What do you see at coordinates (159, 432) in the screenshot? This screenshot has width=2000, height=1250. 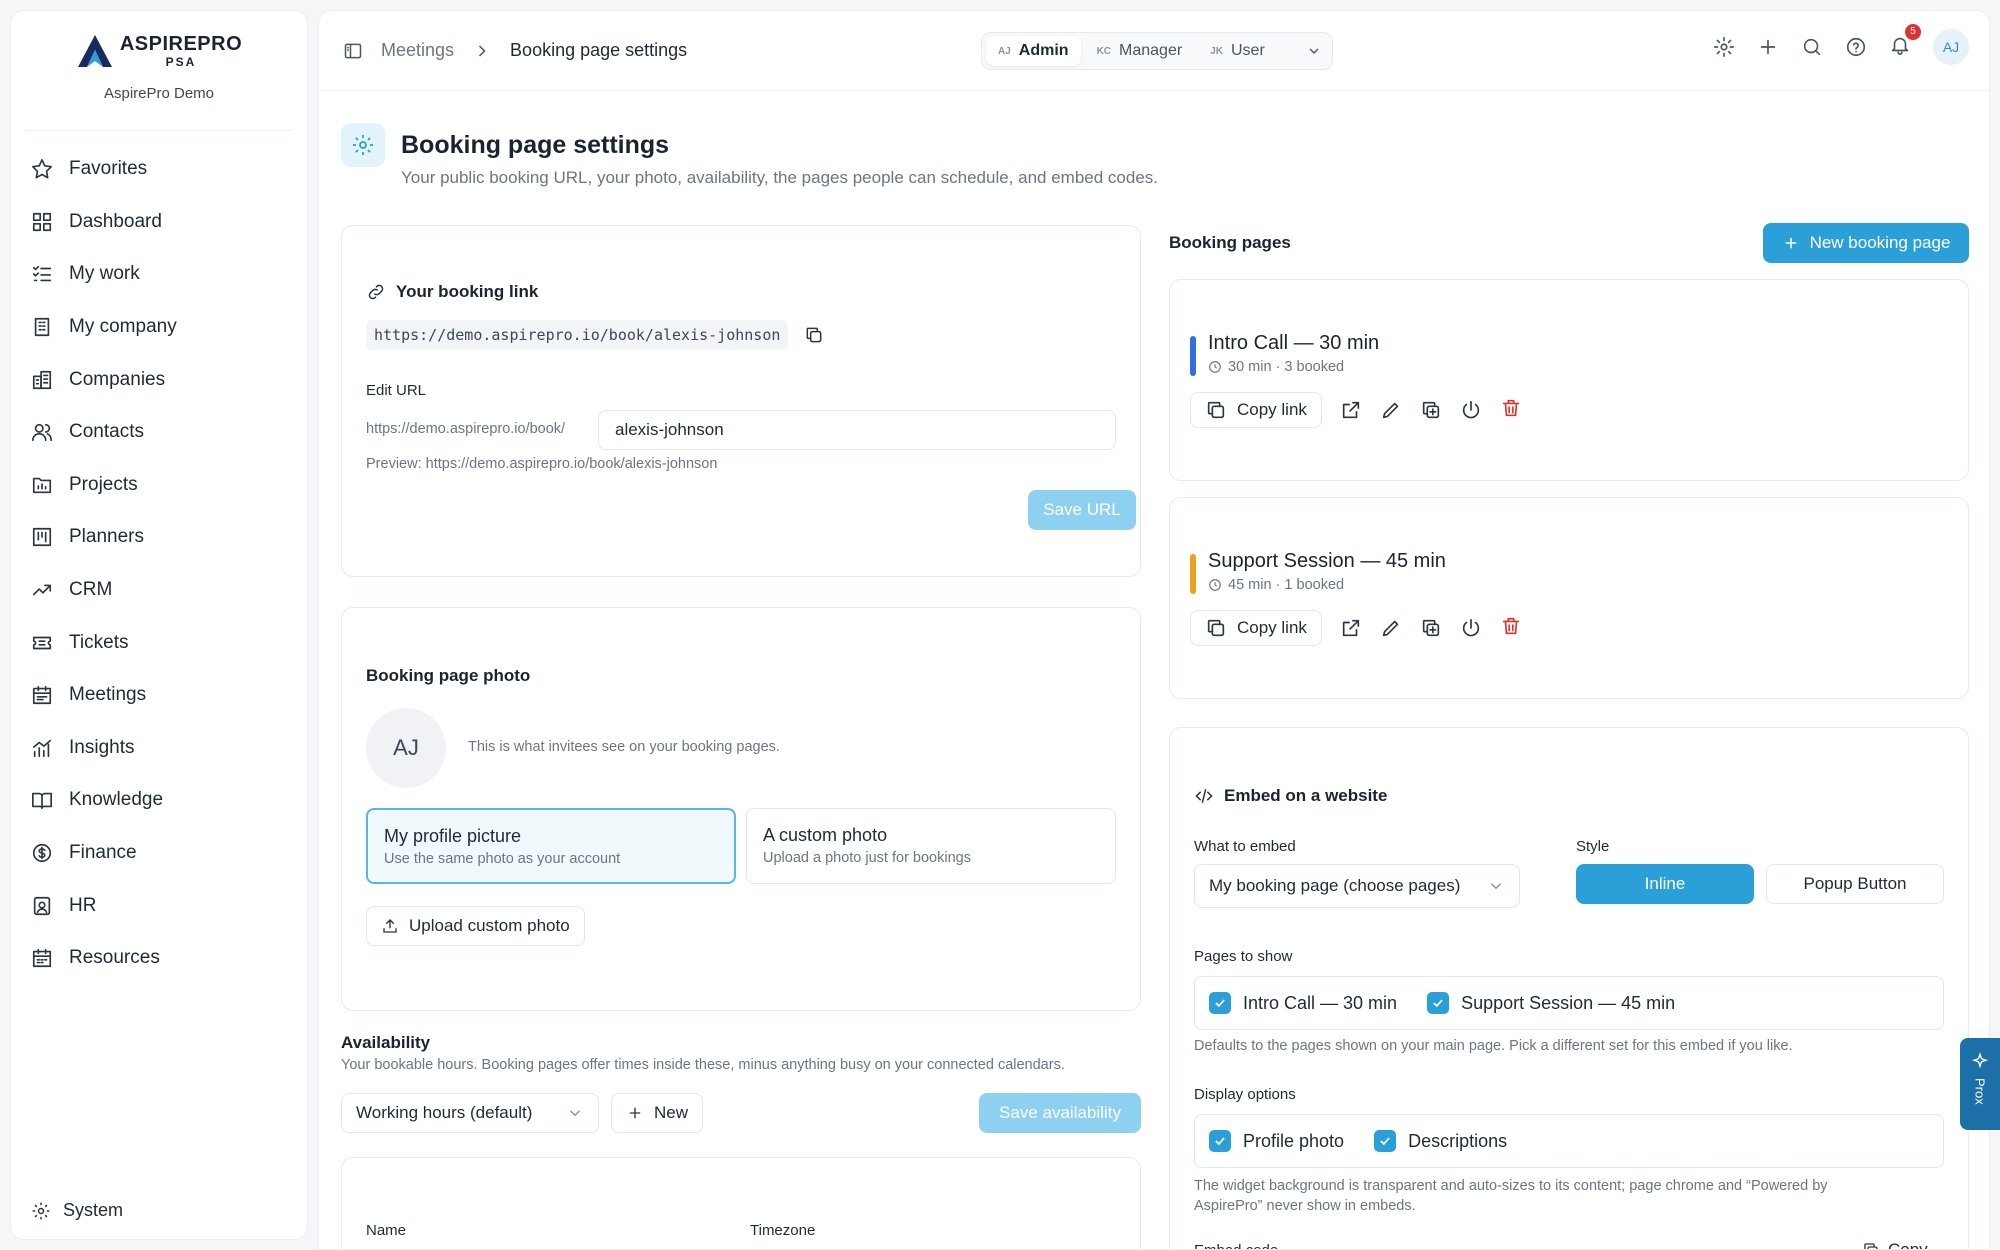 I see `sidebar-item-contacts: Contacts` at bounding box center [159, 432].